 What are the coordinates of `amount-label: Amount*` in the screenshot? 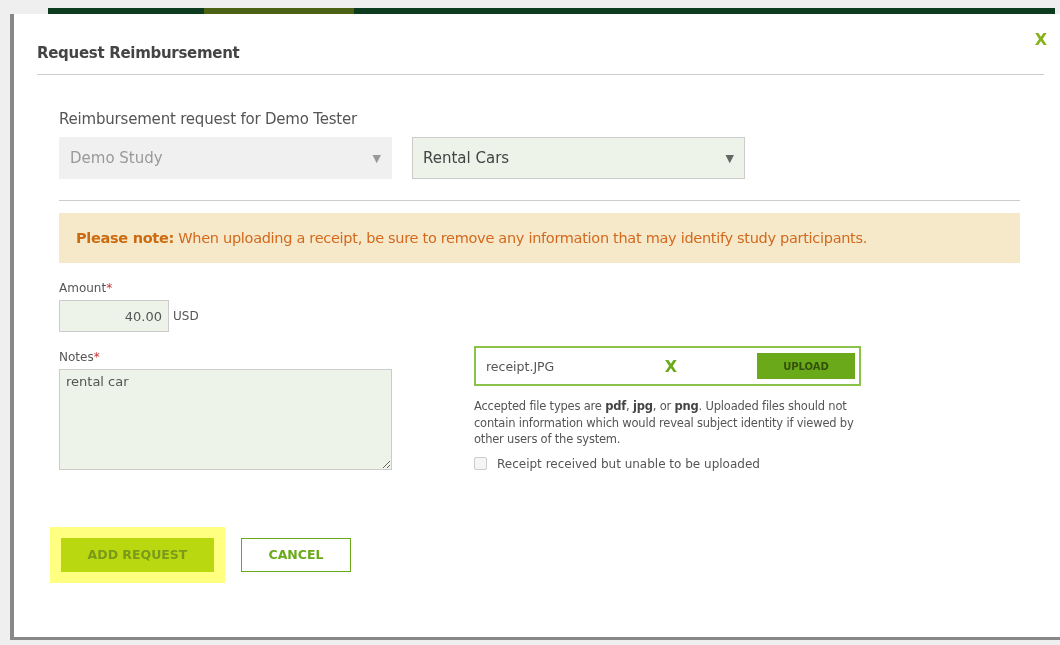 It's located at (86, 288).